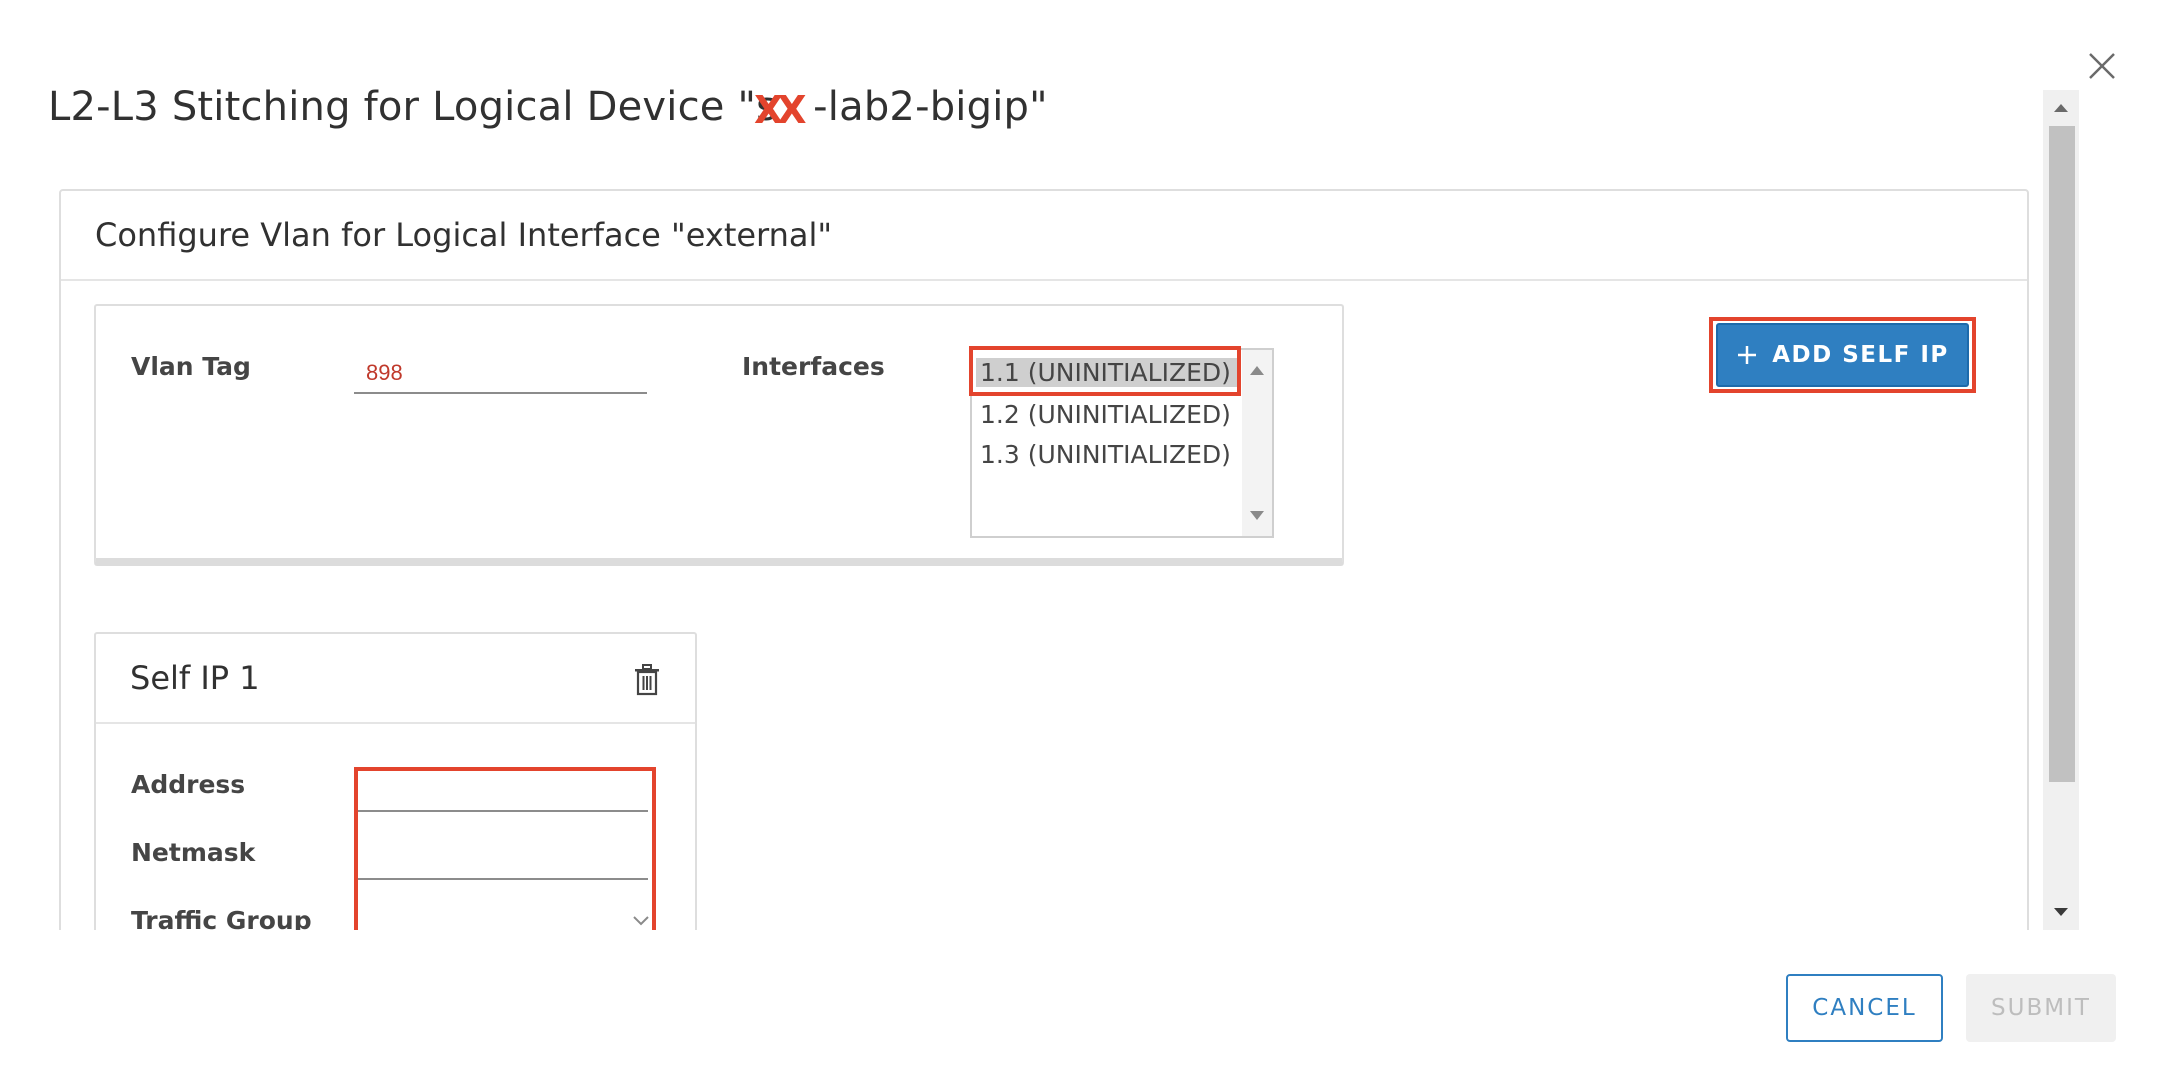 The height and width of the screenshot is (1085, 2160). I want to click on listbox-scrollbar, so click(1257, 443).